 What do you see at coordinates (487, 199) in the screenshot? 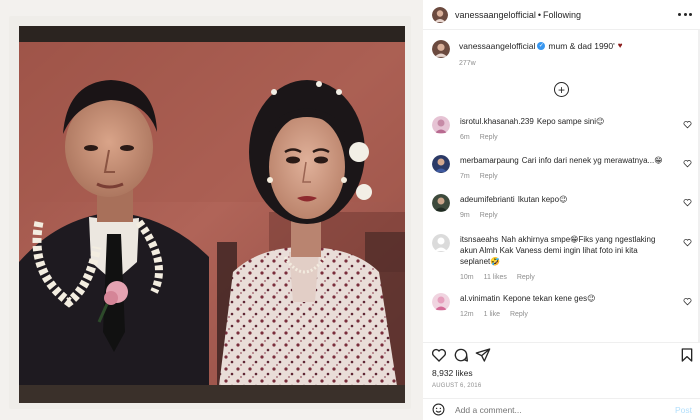
I see `comment-username: adeumifebrianti` at bounding box center [487, 199].